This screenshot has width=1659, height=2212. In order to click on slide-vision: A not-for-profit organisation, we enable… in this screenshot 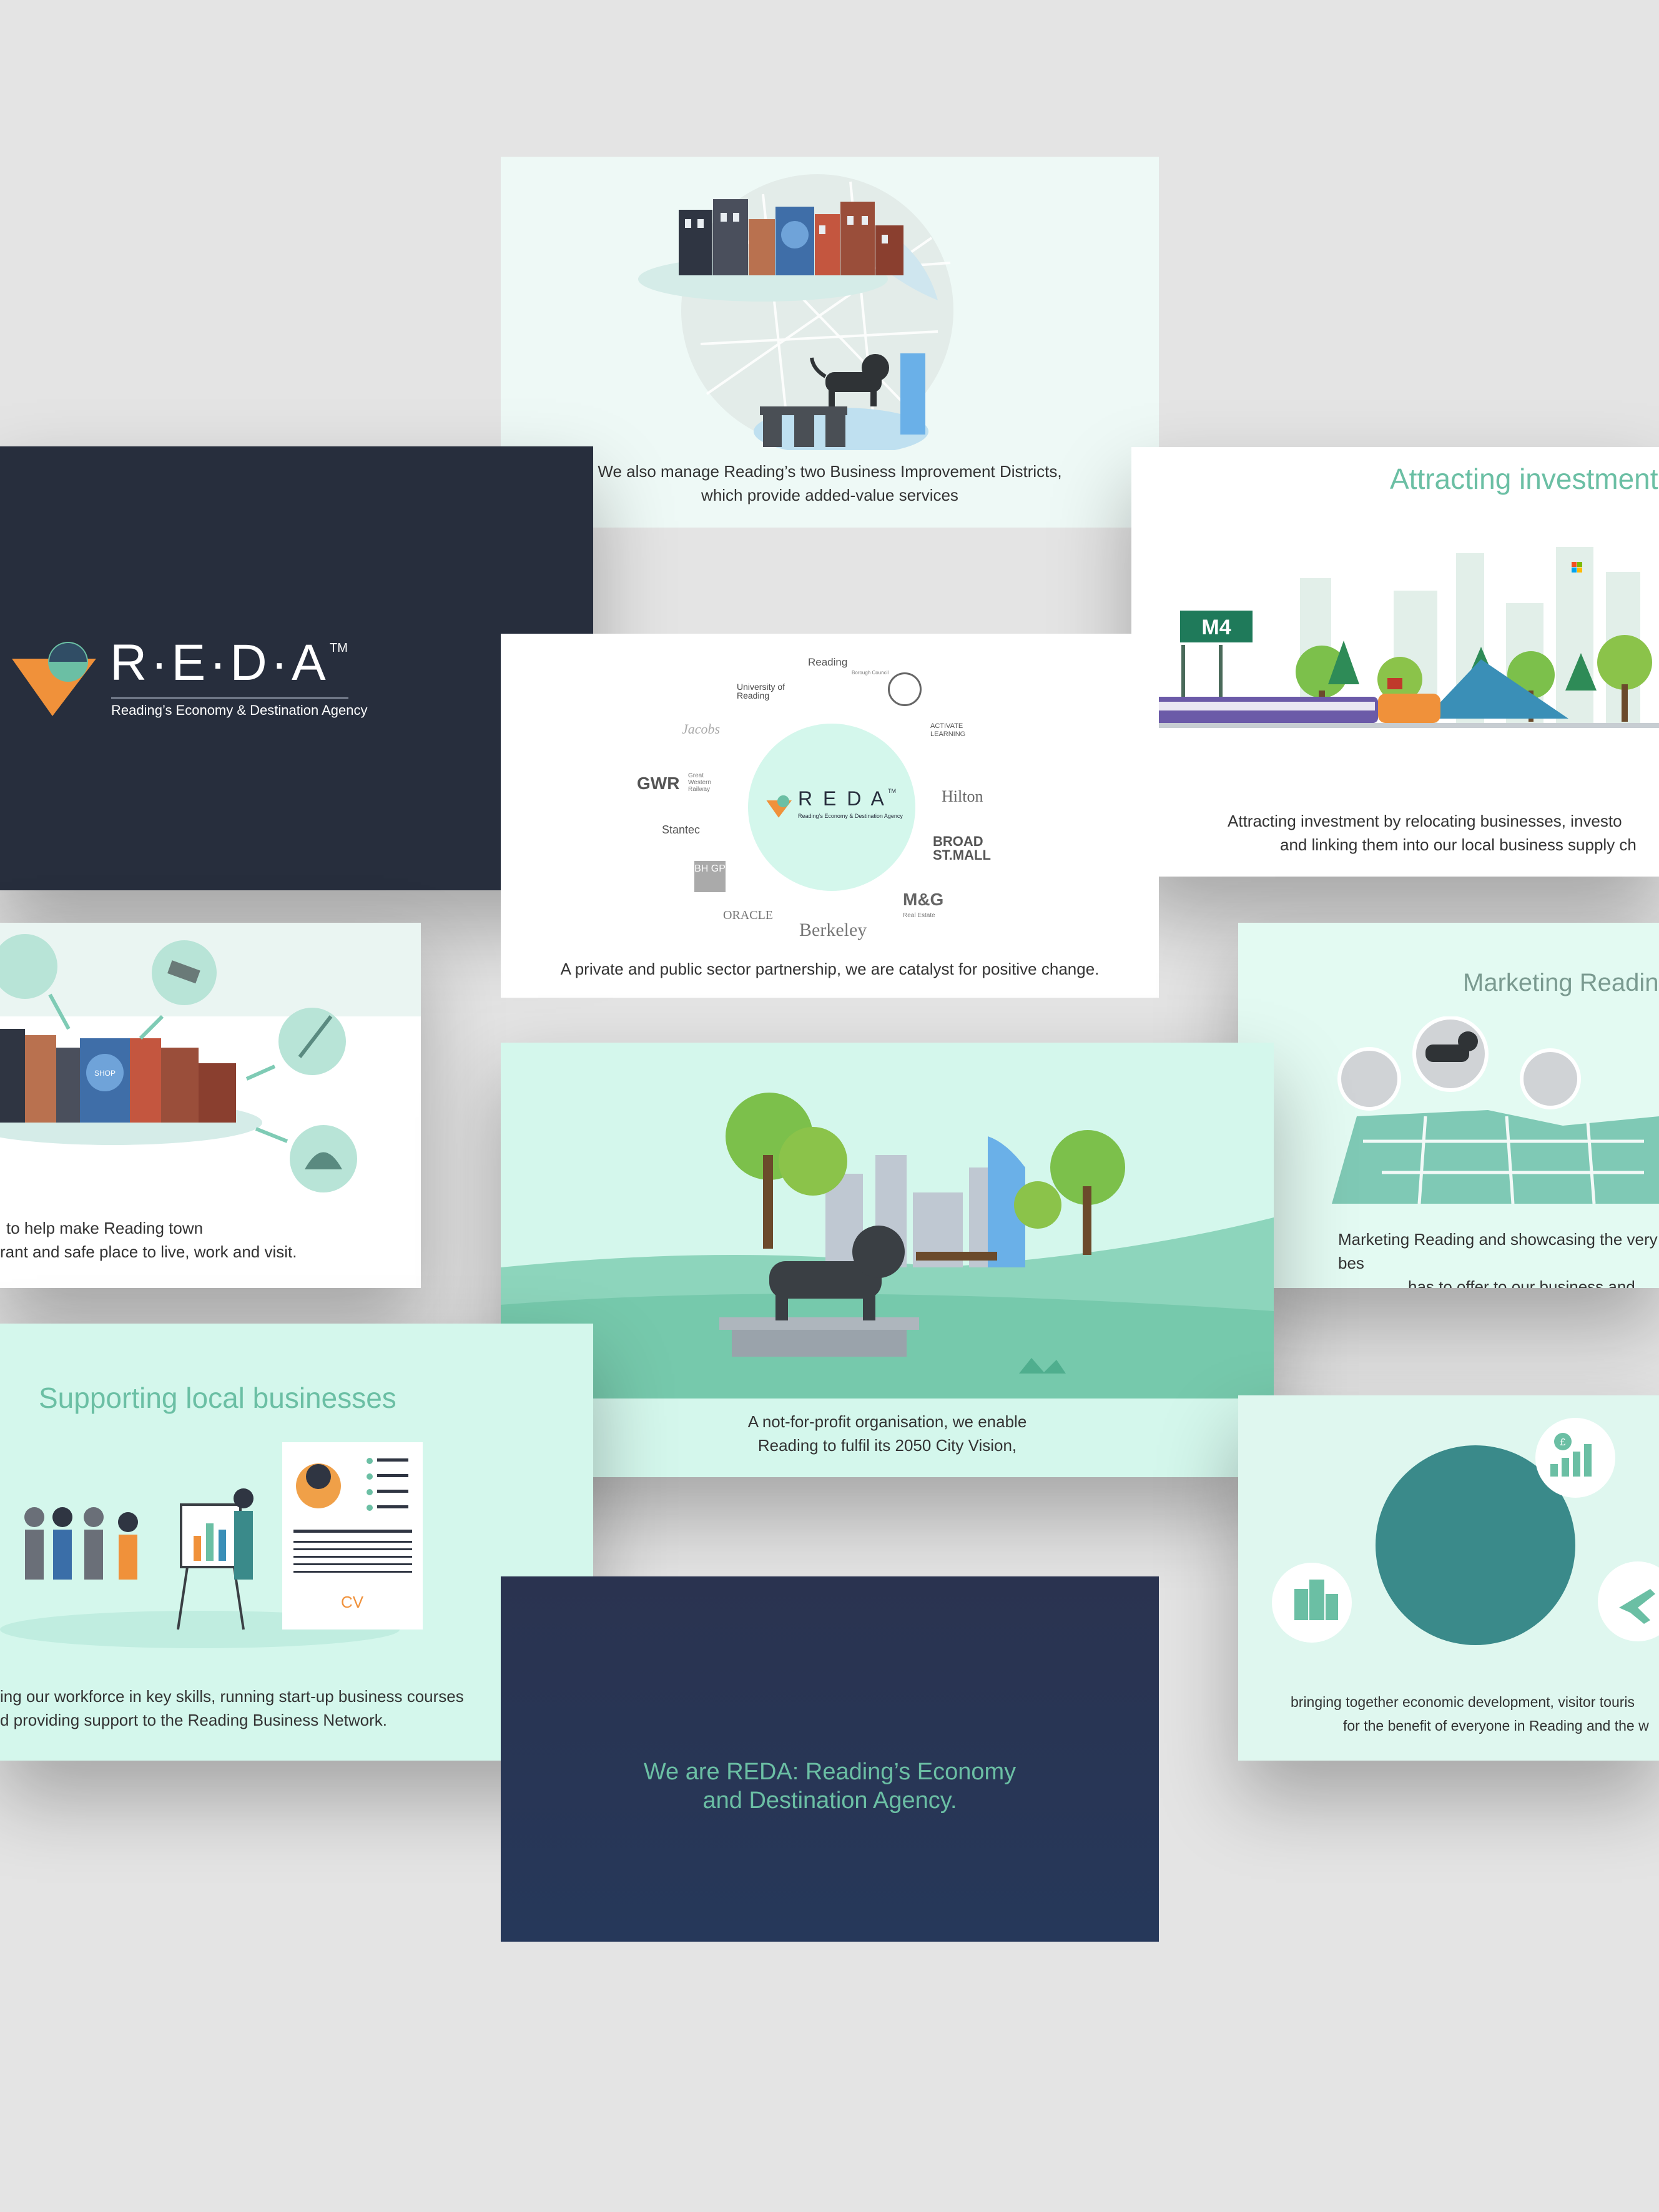, I will do `click(887, 1260)`.